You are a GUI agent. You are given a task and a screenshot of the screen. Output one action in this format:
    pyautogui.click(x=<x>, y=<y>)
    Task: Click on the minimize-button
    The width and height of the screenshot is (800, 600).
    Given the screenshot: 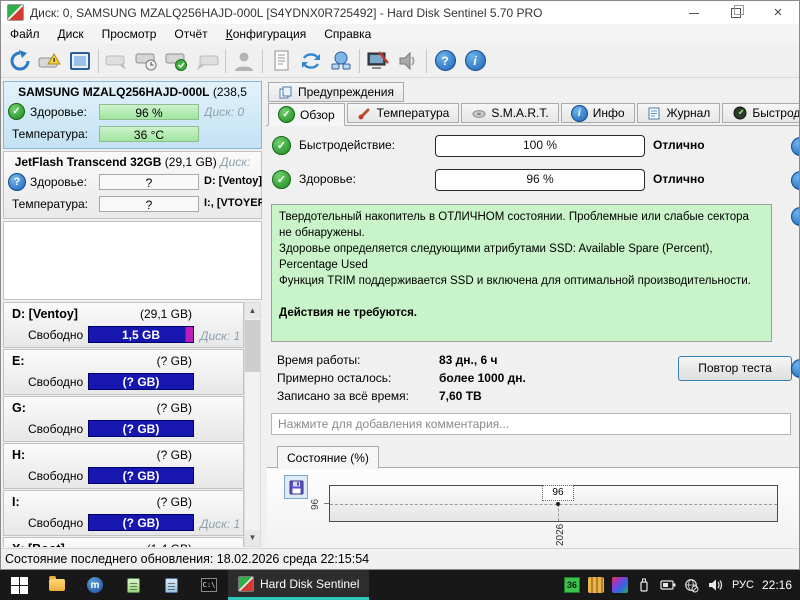 What is the action you would take?
    pyautogui.click(x=694, y=12)
    